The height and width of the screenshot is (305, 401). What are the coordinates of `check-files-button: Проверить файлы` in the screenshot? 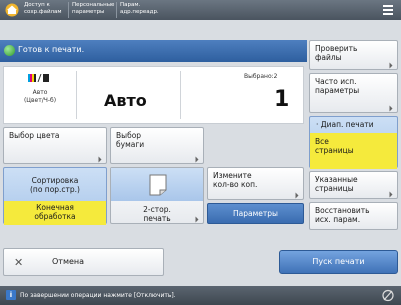 It's located at (353, 55).